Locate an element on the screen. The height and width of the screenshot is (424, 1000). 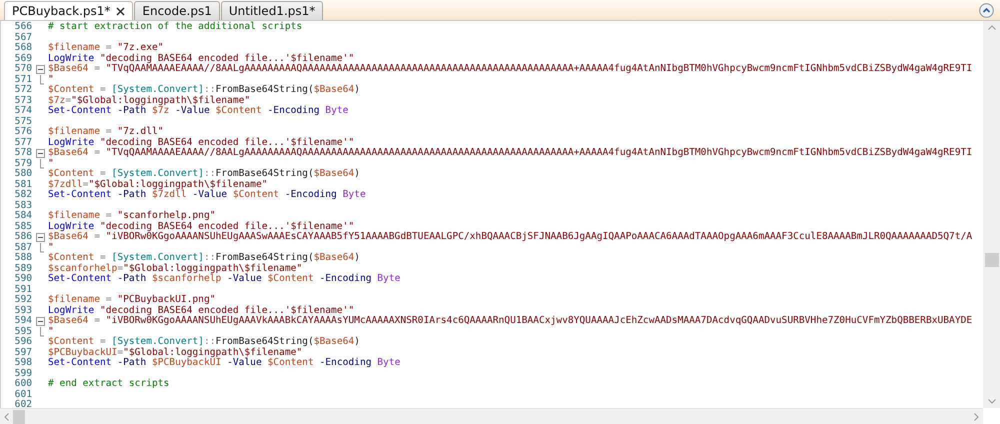
code-line: Set-Content -Path $7zdll -Value $Content -Encoding Byte is located at coordinates (207, 195).